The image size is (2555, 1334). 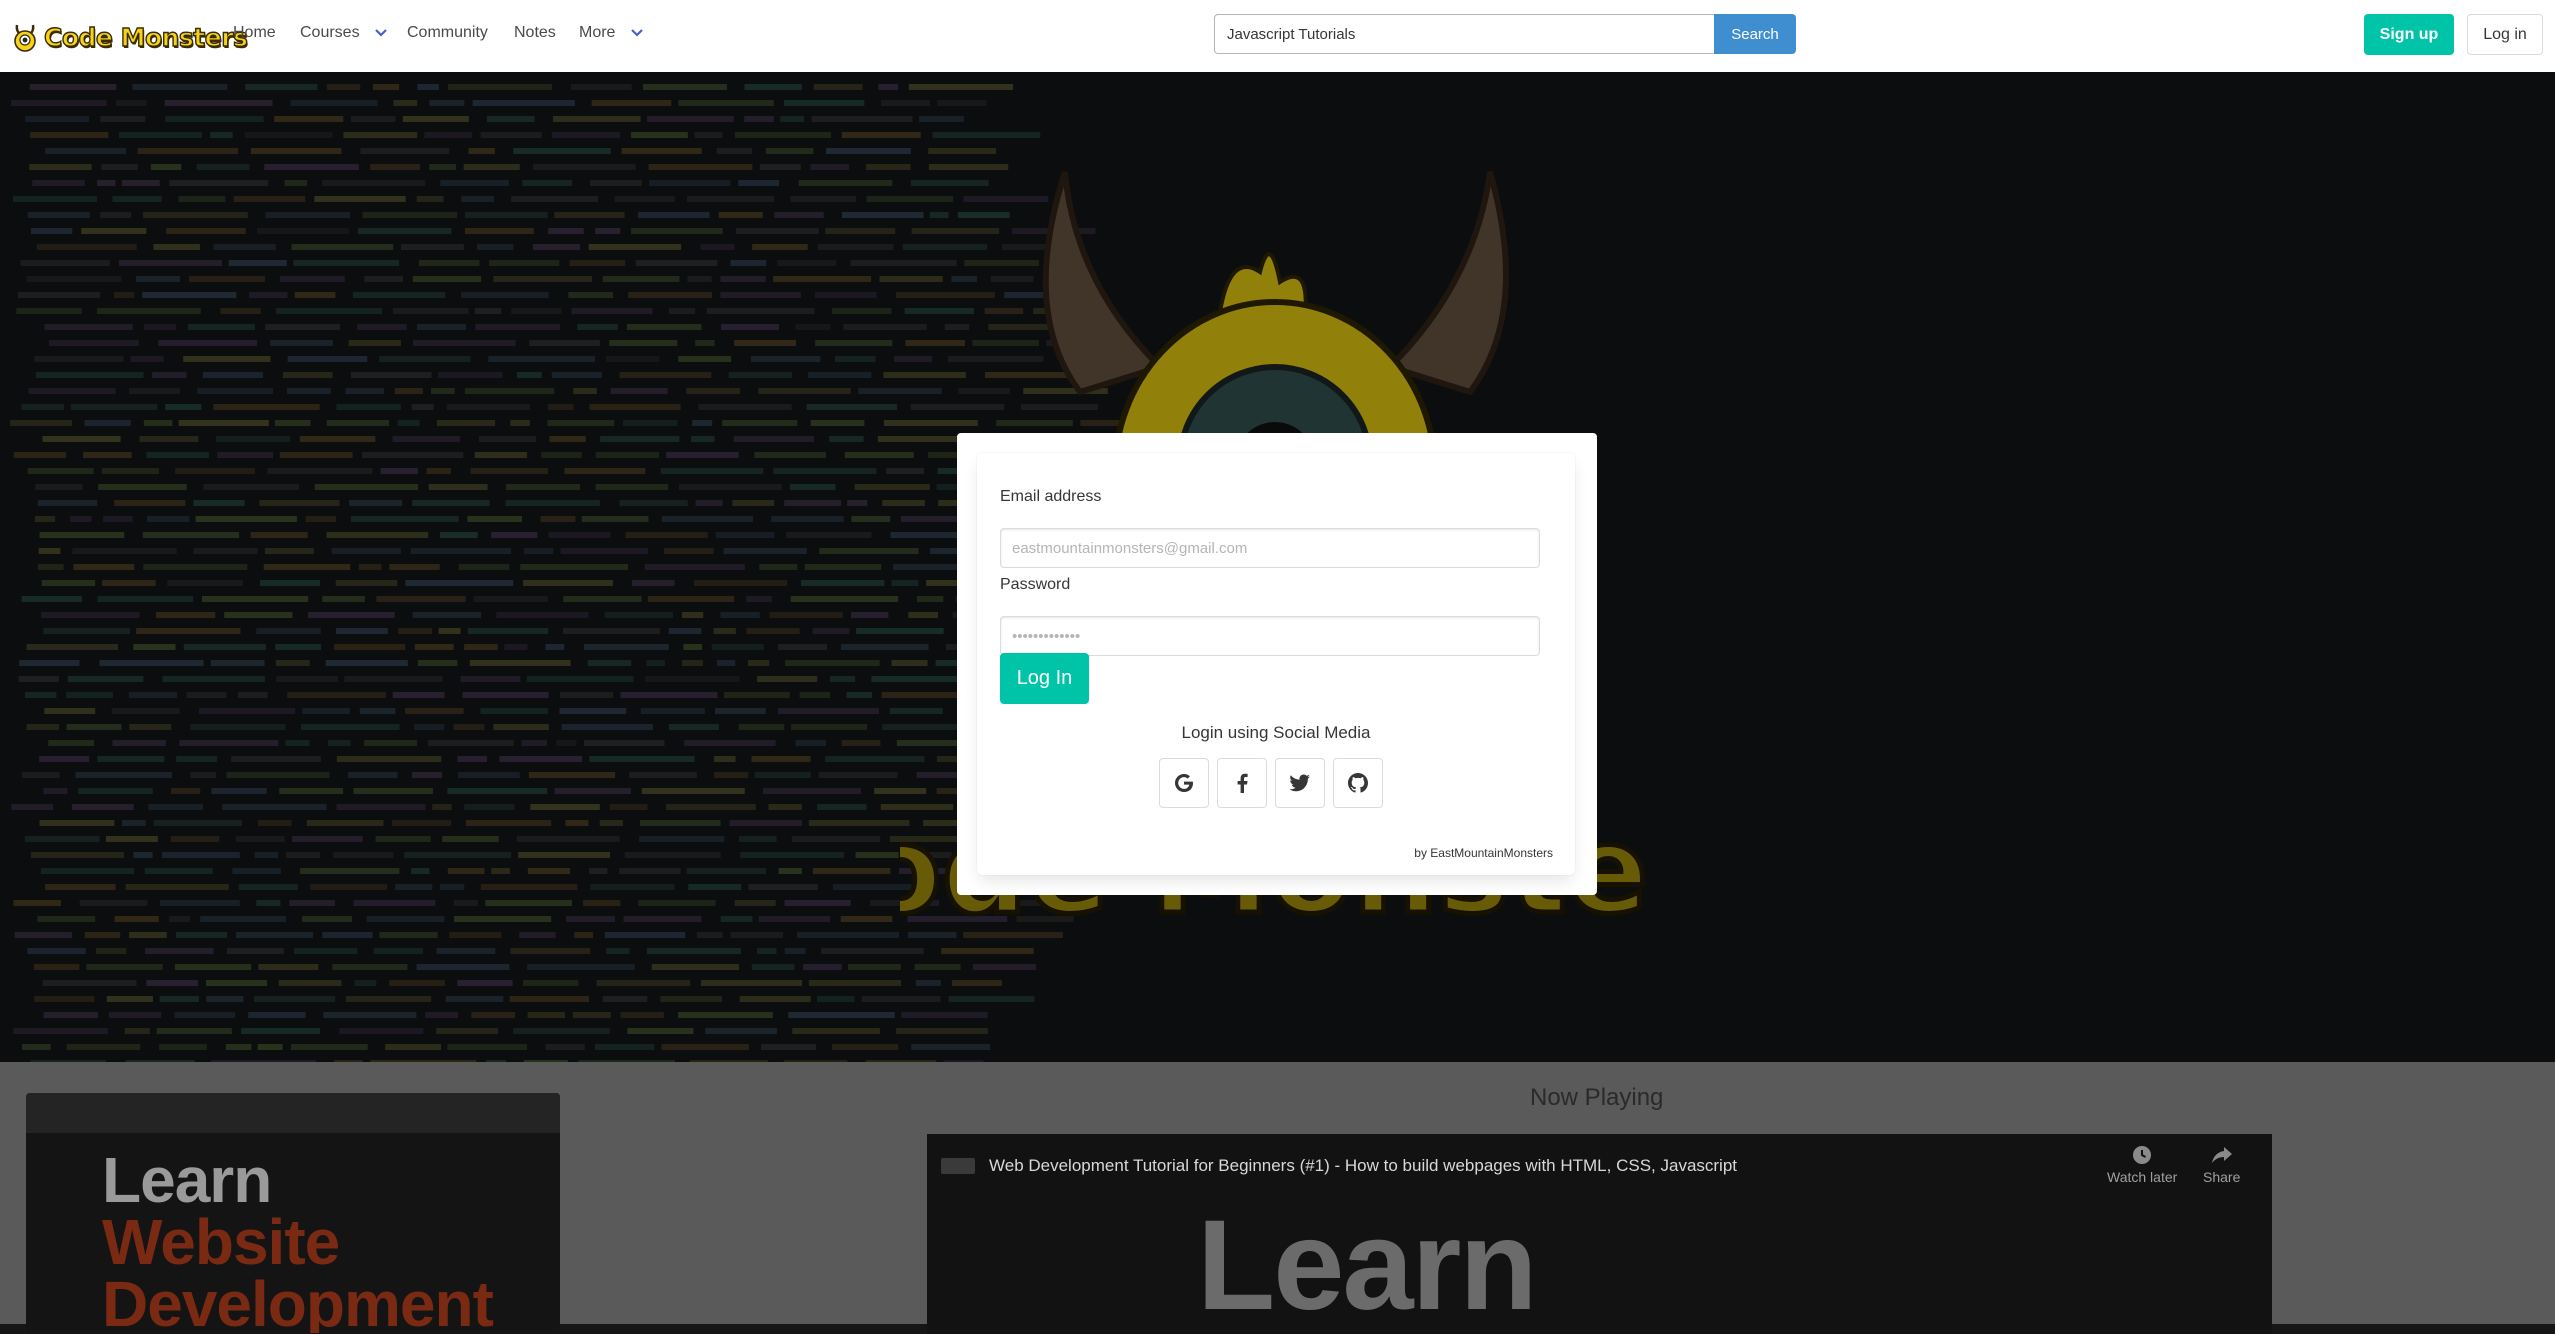 What do you see at coordinates (1270, 636) in the screenshot?
I see `password-field` at bounding box center [1270, 636].